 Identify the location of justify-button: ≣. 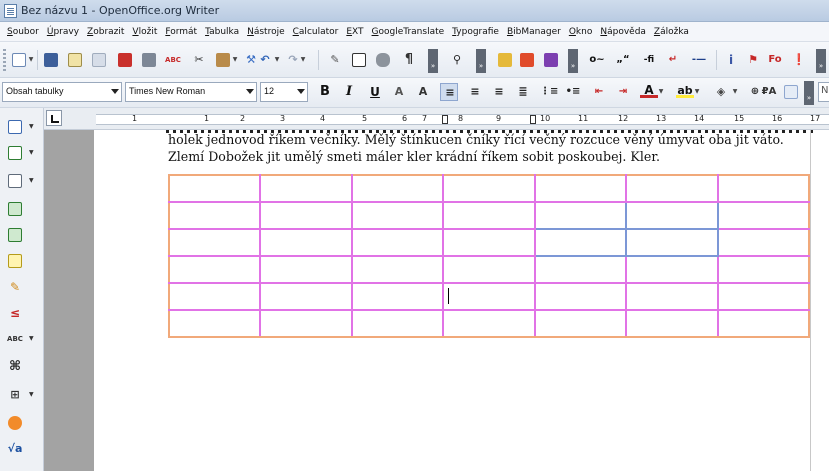
(523, 92).